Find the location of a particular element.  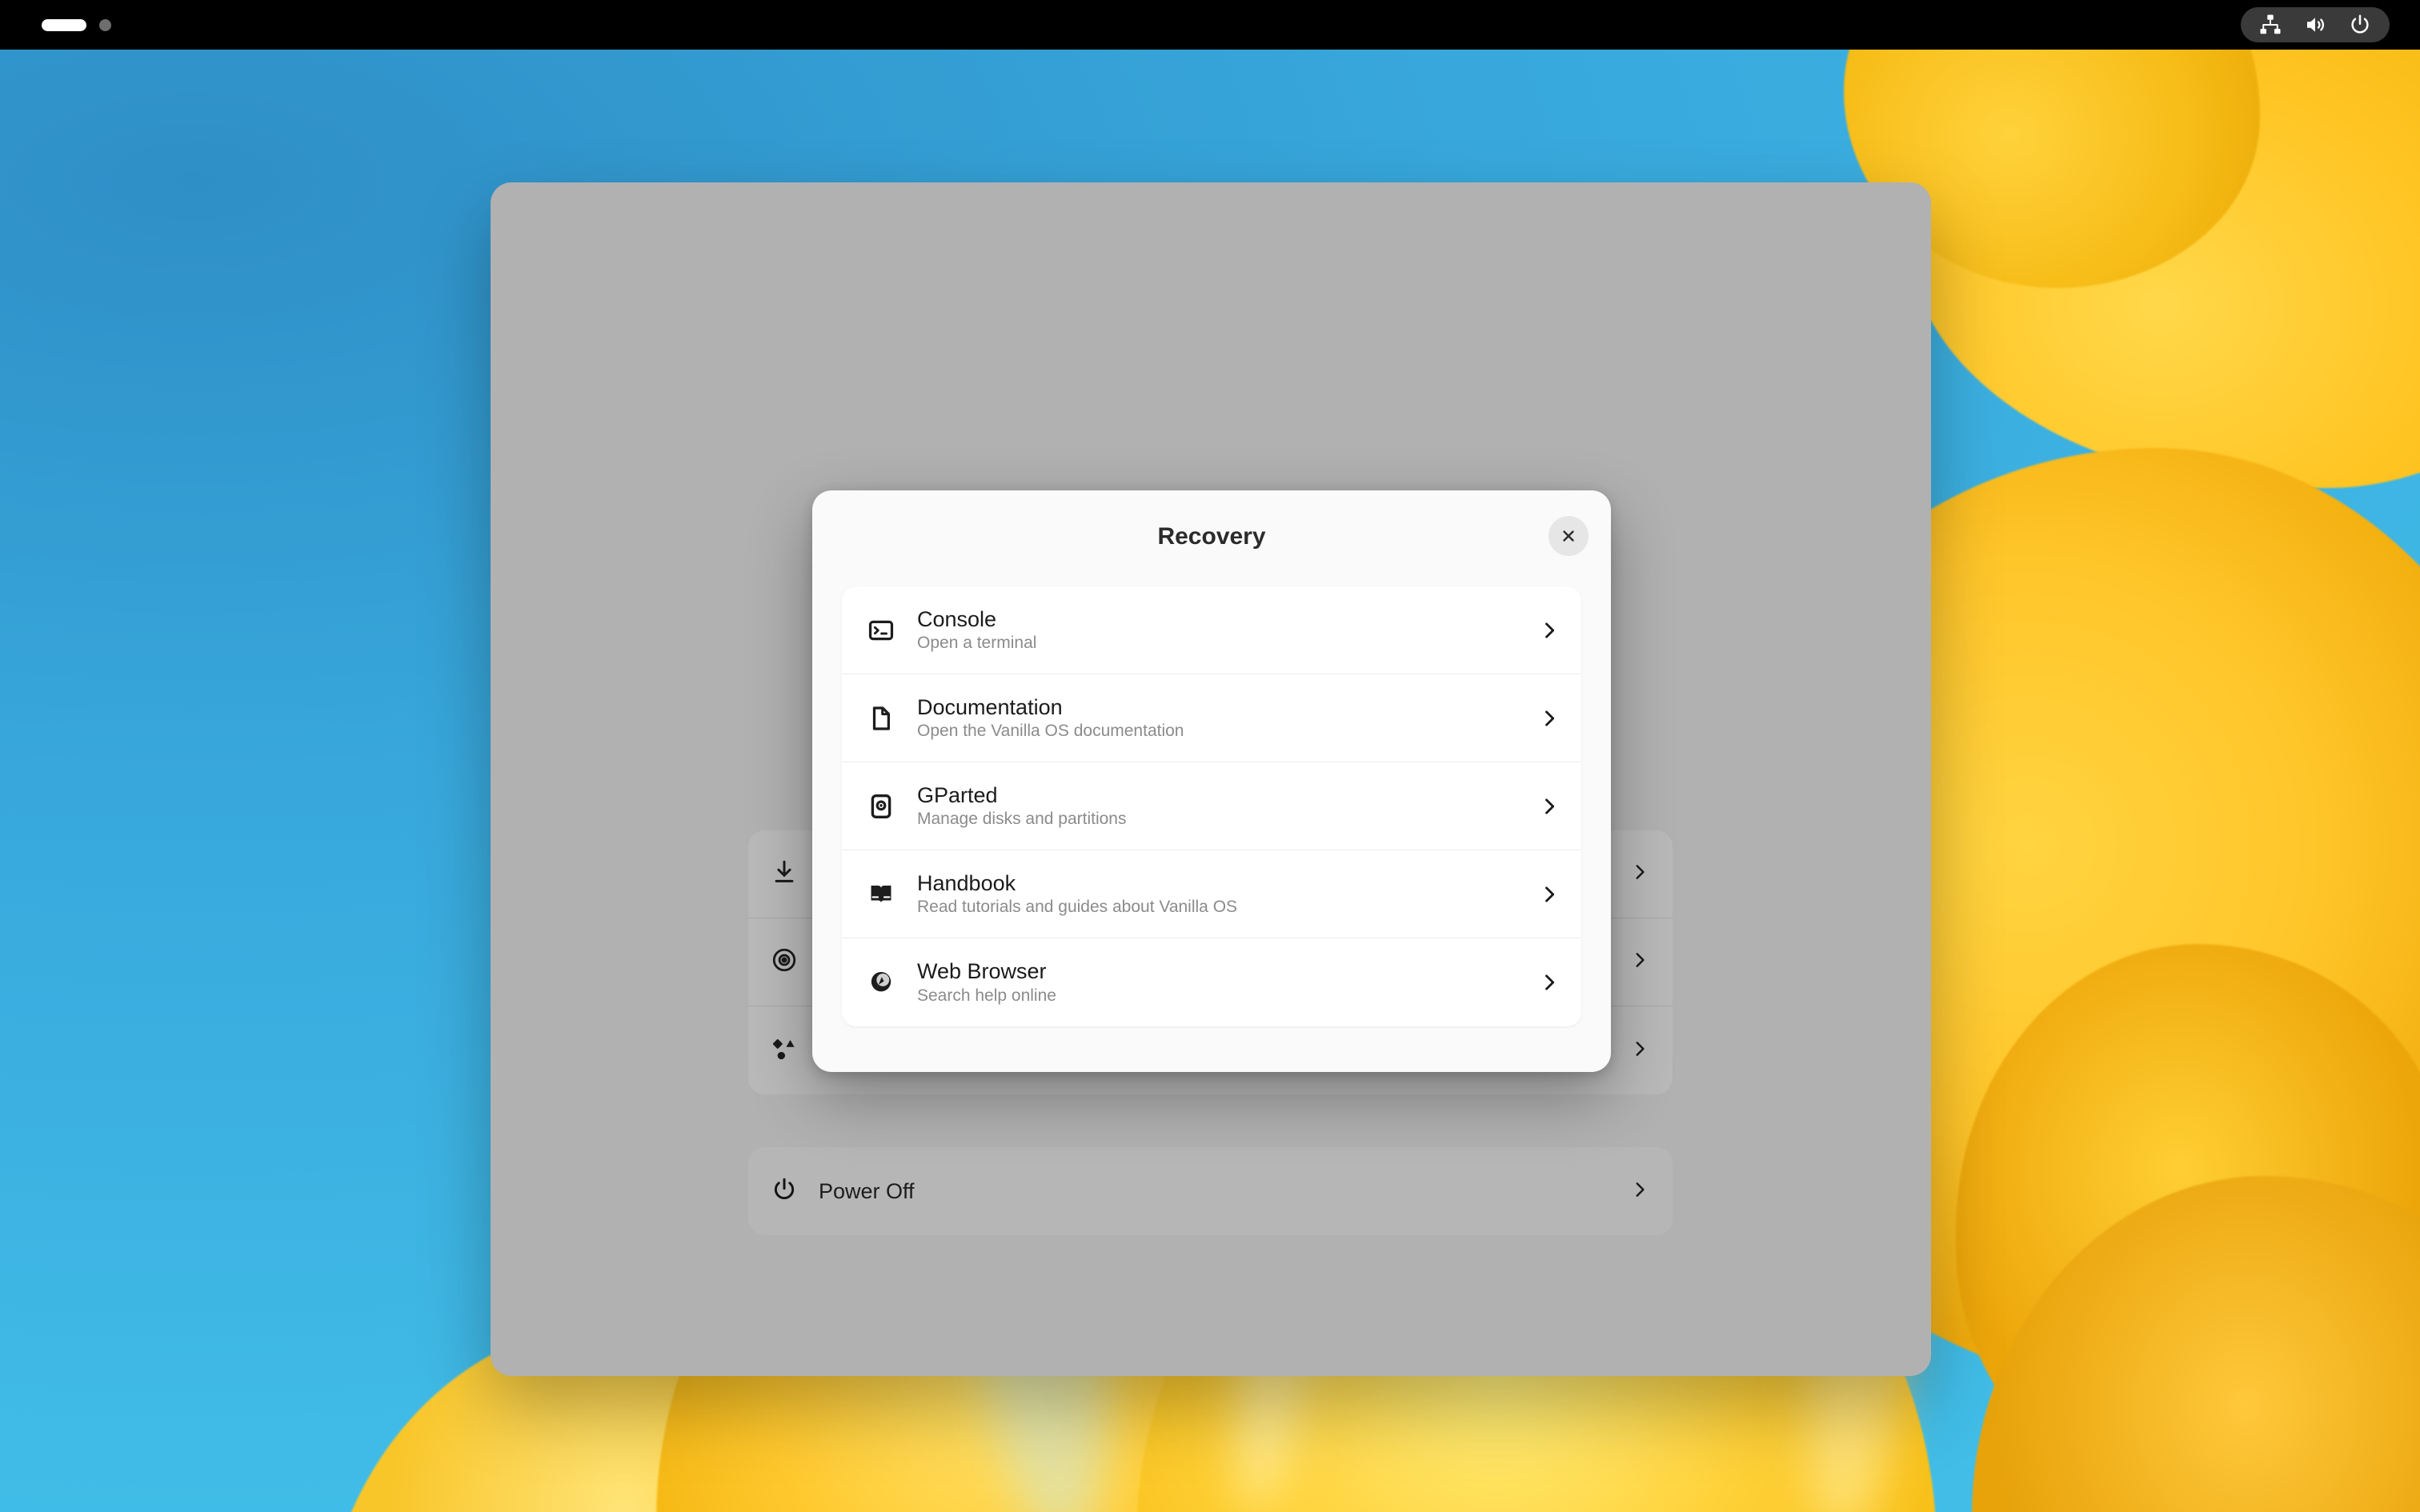

background-row-power-off: Power Off is located at coordinates (1210, 1191).